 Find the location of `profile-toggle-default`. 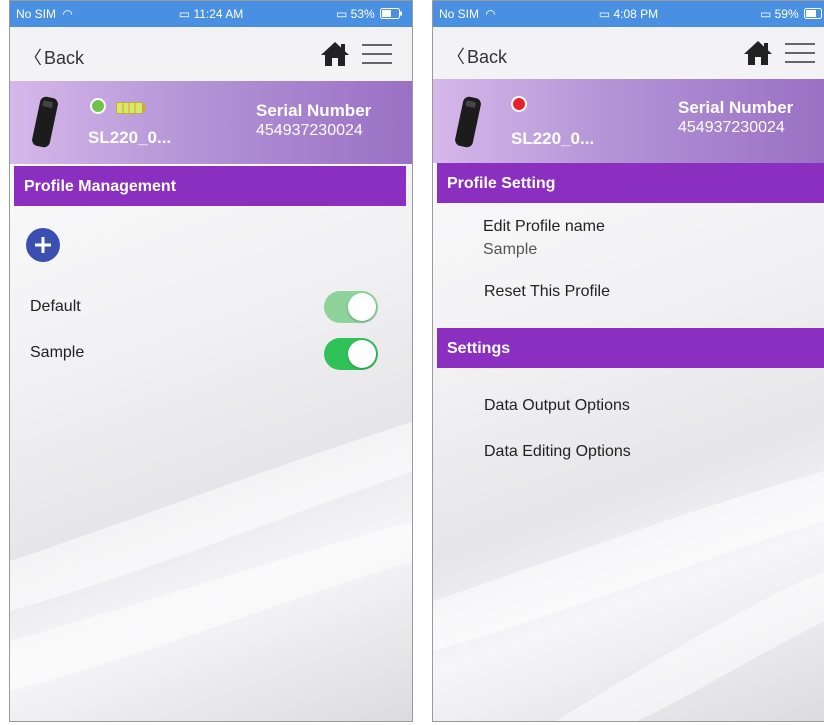

profile-toggle-default is located at coordinates (351, 307).